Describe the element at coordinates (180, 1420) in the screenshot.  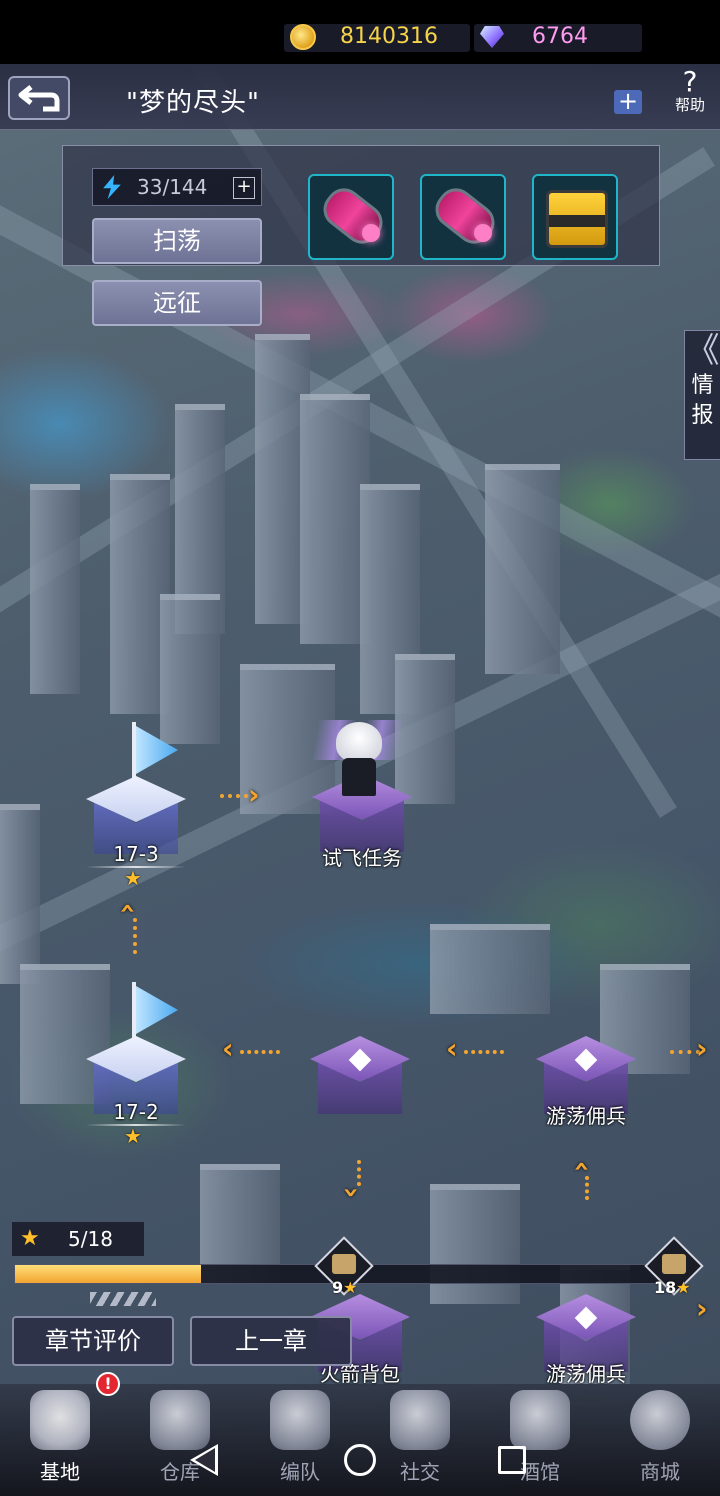
I see `warehouse-icon` at that location.